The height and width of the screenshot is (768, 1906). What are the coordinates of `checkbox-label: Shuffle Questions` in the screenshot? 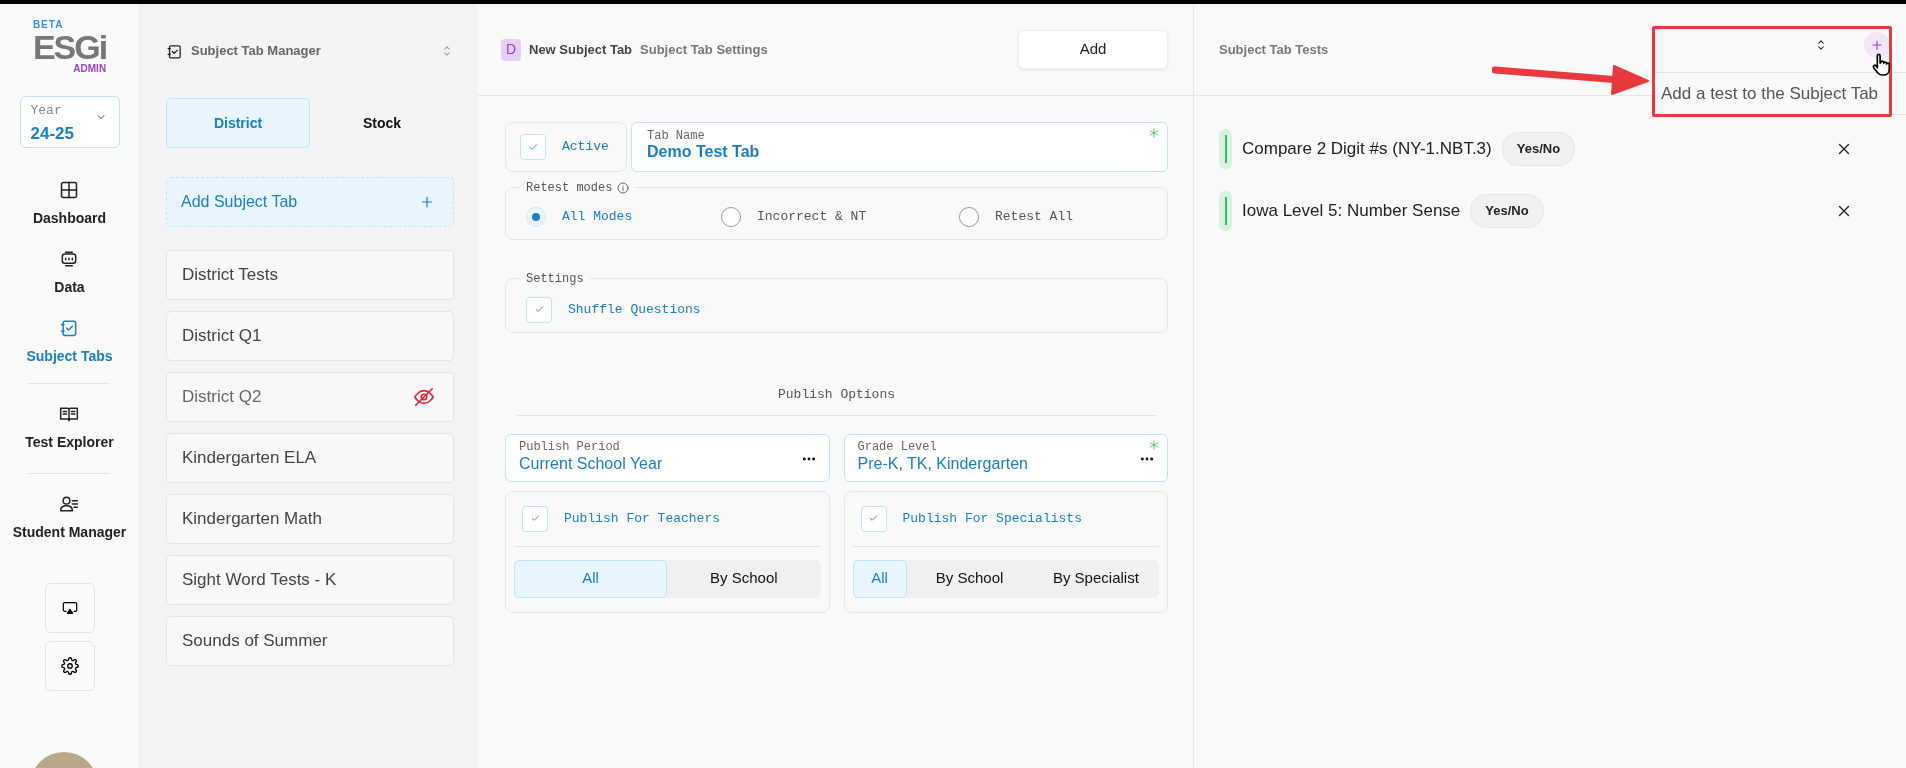 It's located at (634, 309).